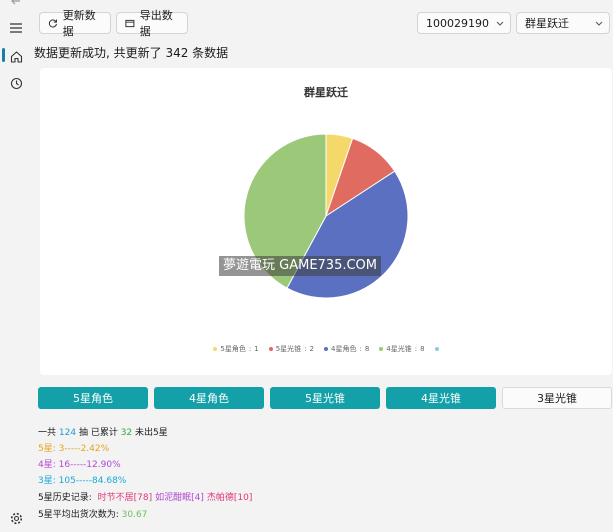 Image resolution: width=613 pixels, height=532 pixels. Describe the element at coordinates (256, 349) in the screenshot. I see `legend-value: 1` at that location.